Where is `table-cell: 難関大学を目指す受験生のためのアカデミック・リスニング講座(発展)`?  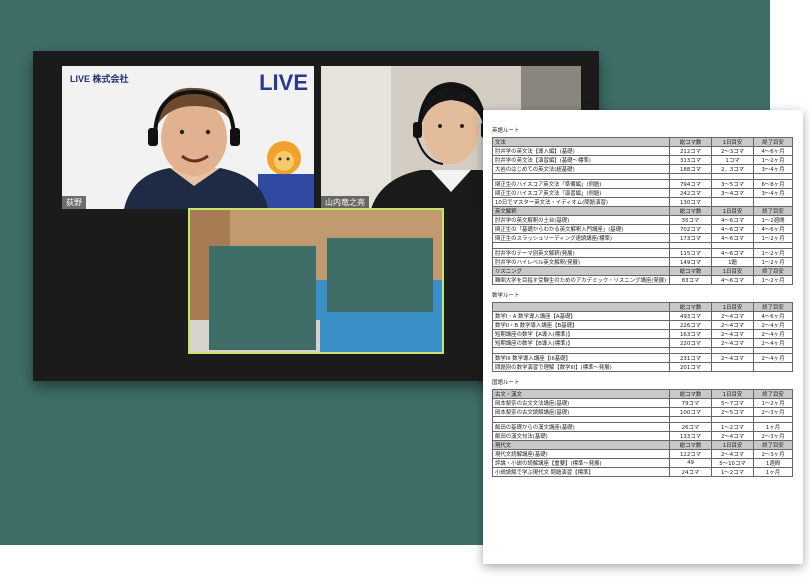
table-cell: 難関大学を目指す受験生のためのアカデミック・リスニング講座(発展) is located at coordinates (581, 280).